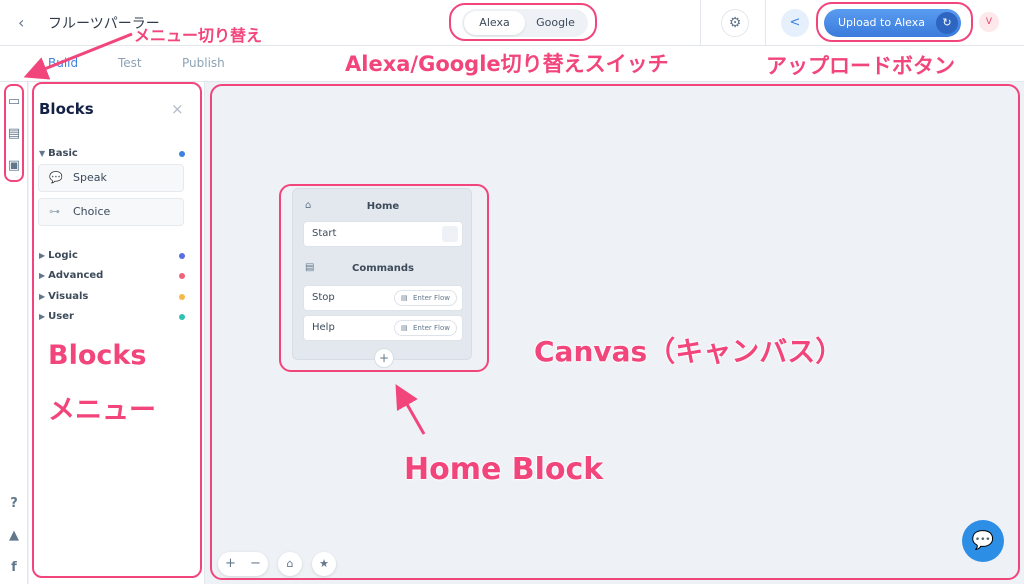 The height and width of the screenshot is (584, 1024). Describe the element at coordinates (78, 56) in the screenshot. I see `arrow-menu-toggle` at that location.